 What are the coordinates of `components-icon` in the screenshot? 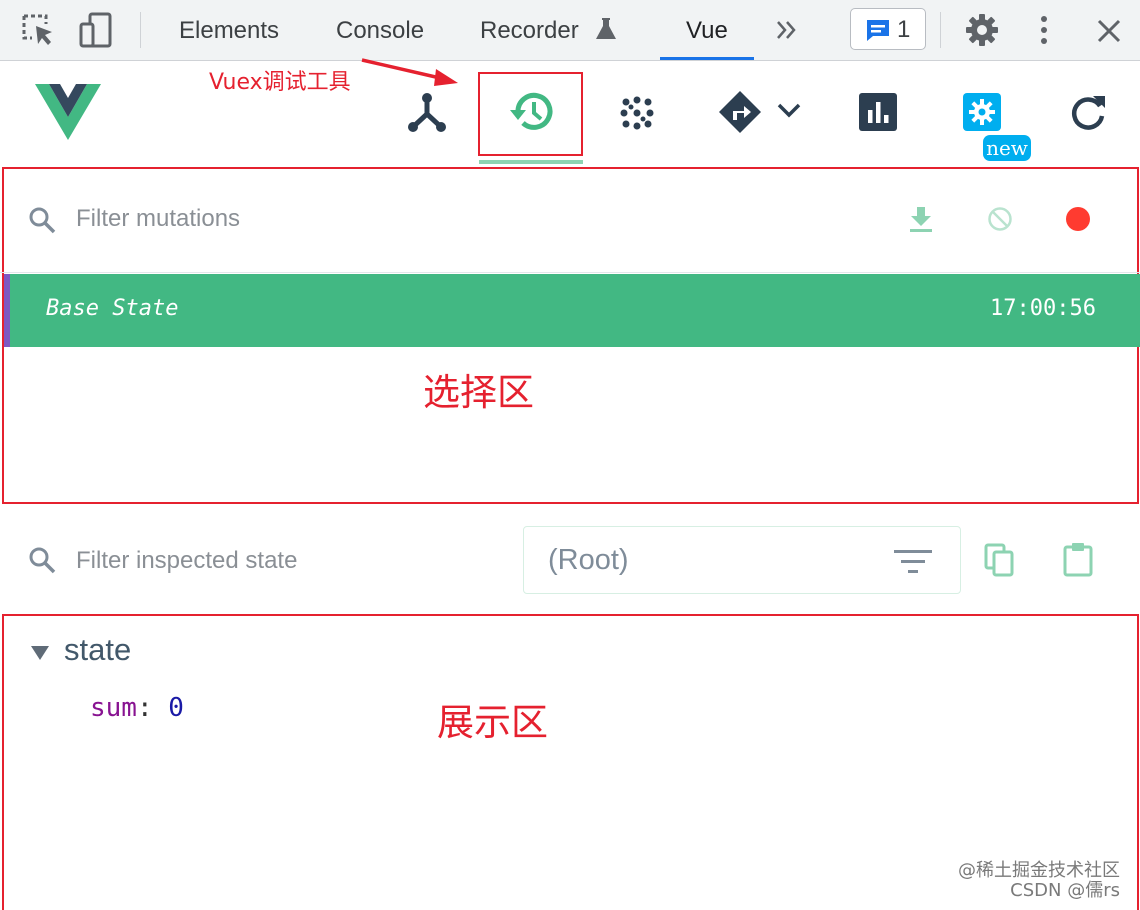 It's located at (427, 115).